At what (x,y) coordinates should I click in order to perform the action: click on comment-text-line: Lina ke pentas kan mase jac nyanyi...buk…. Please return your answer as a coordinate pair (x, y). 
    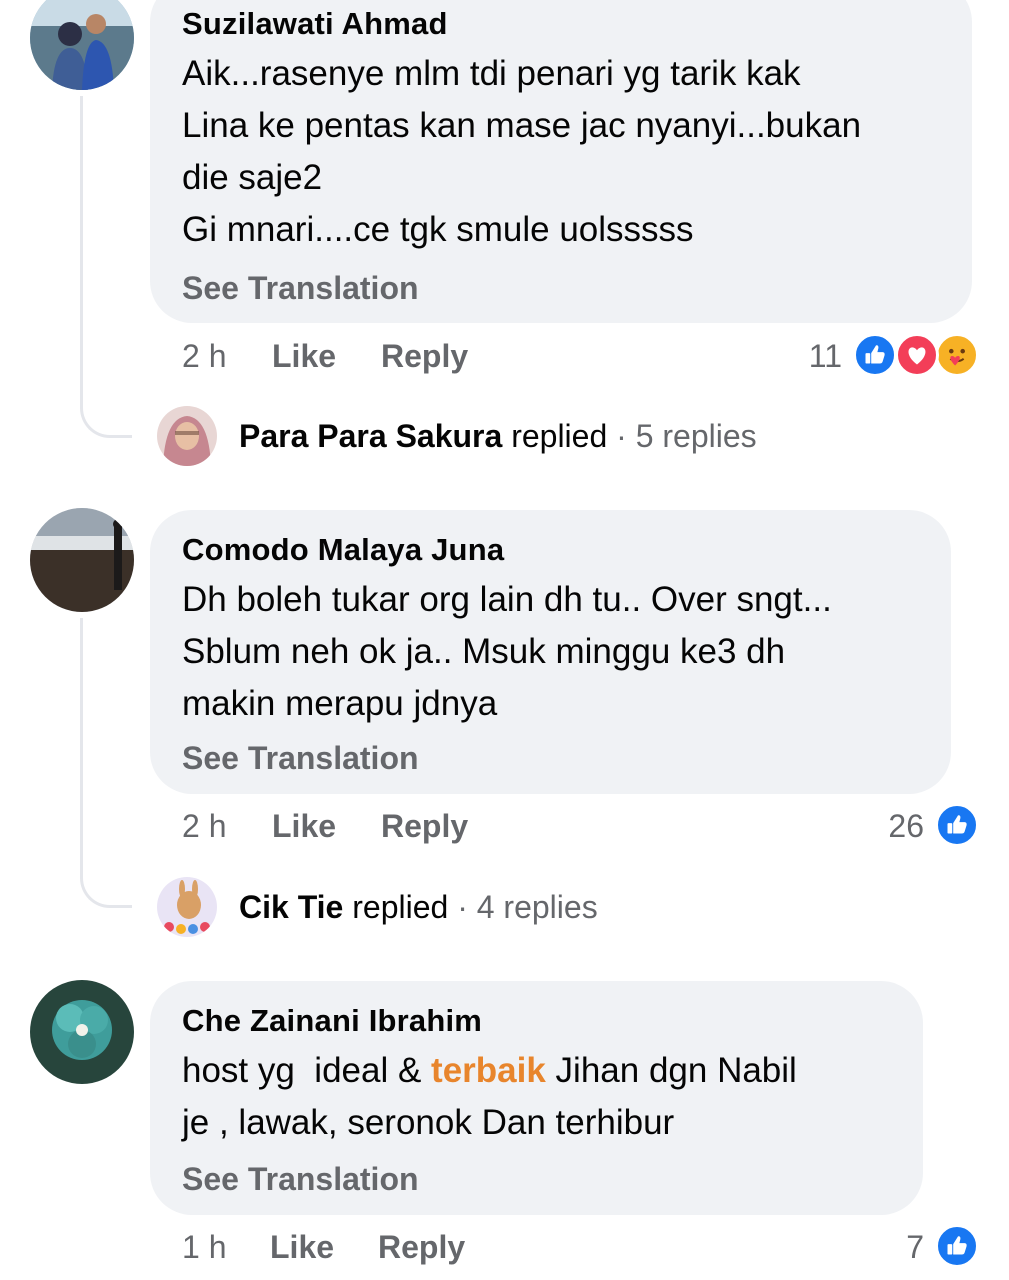
    Looking at the image, I should click on (522, 125).